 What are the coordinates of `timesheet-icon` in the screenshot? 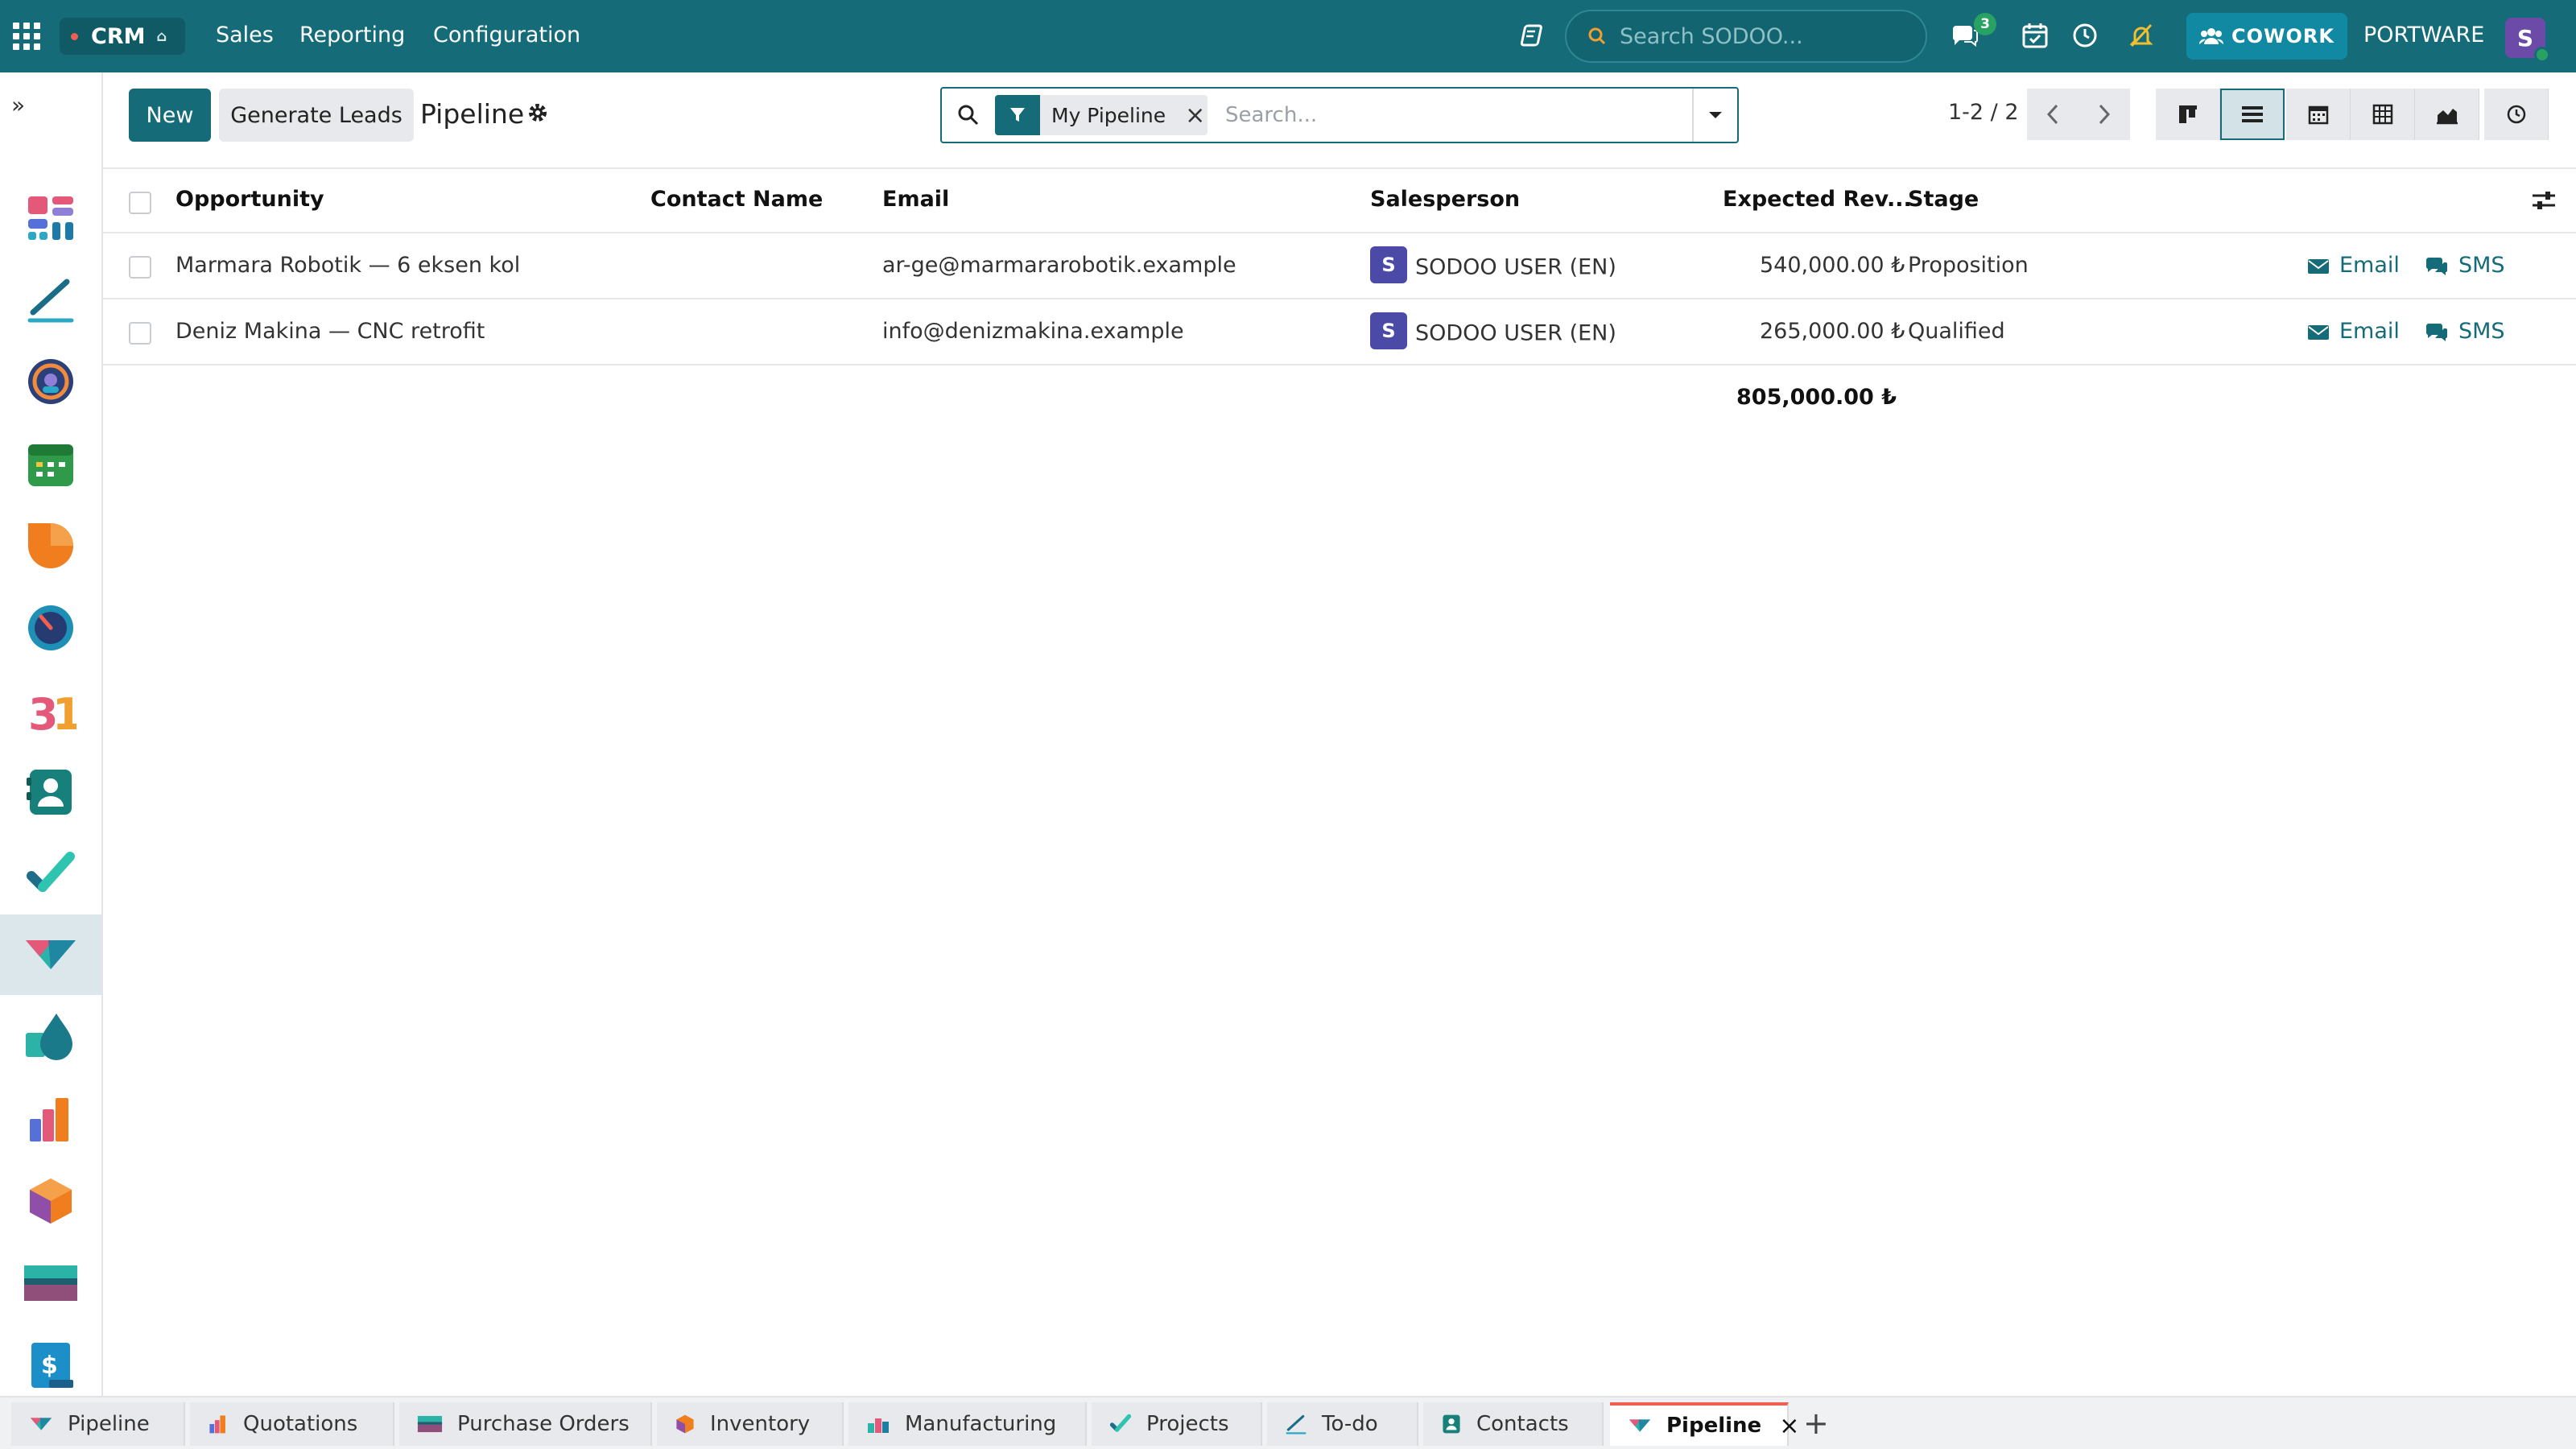 It's located at (50, 628).